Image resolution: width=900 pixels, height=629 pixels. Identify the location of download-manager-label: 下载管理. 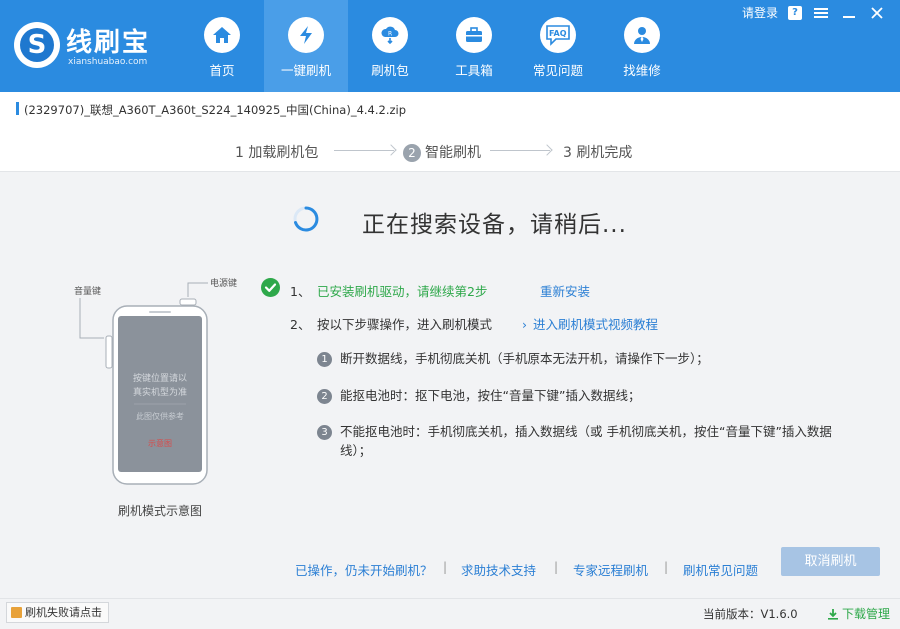
(866, 614).